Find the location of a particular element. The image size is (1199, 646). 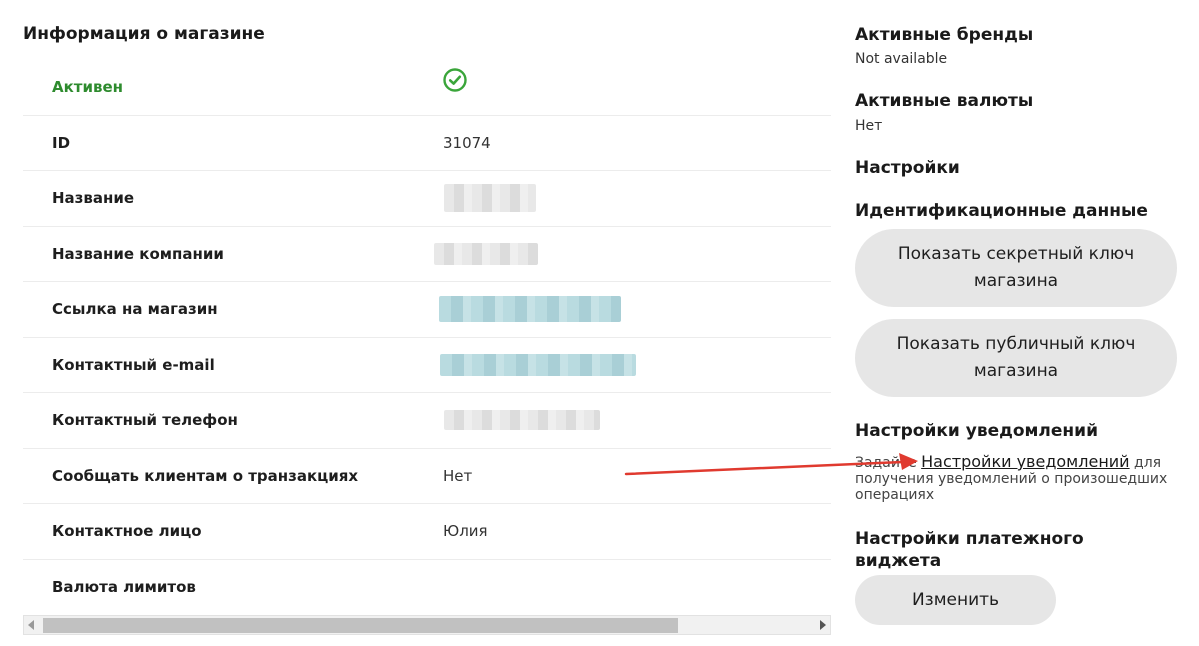

scrollbar-thumb is located at coordinates (360, 625).